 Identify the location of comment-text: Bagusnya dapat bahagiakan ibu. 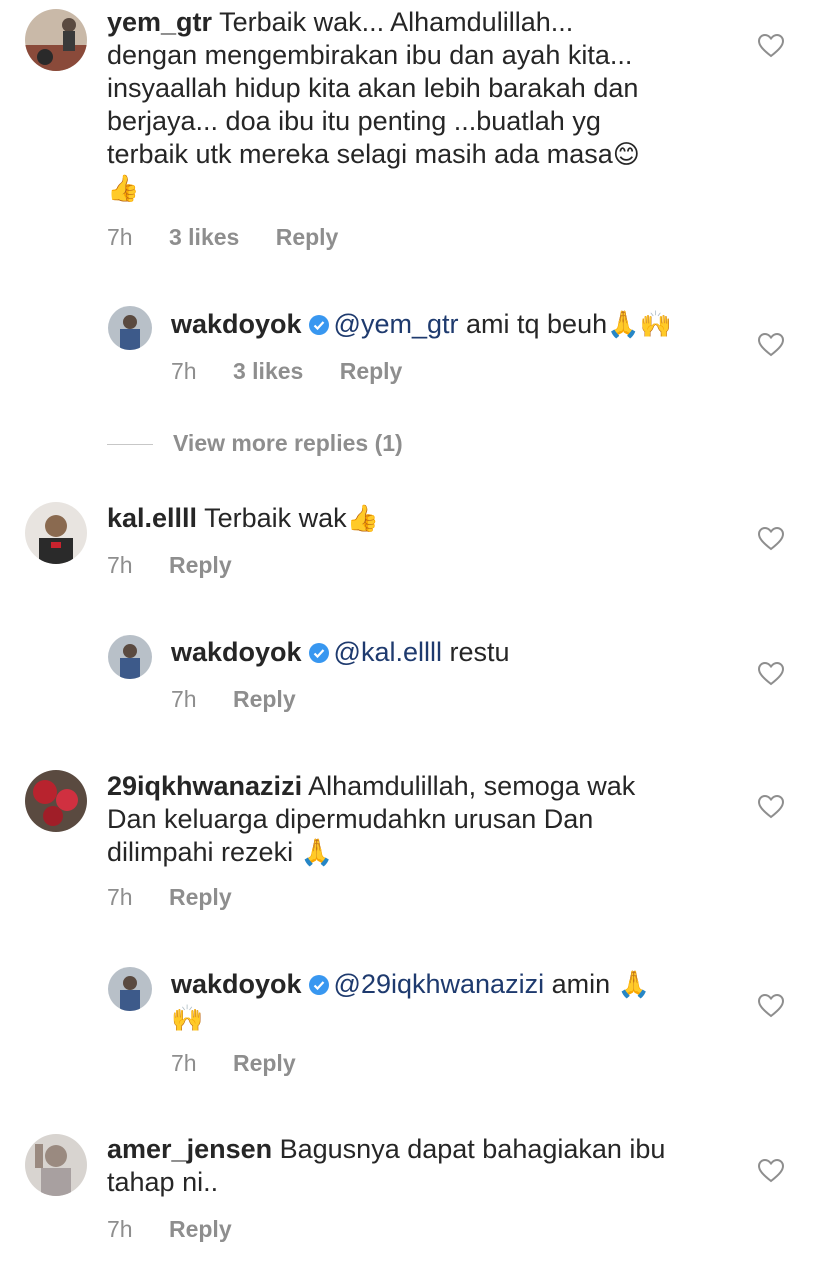
(472, 1149).